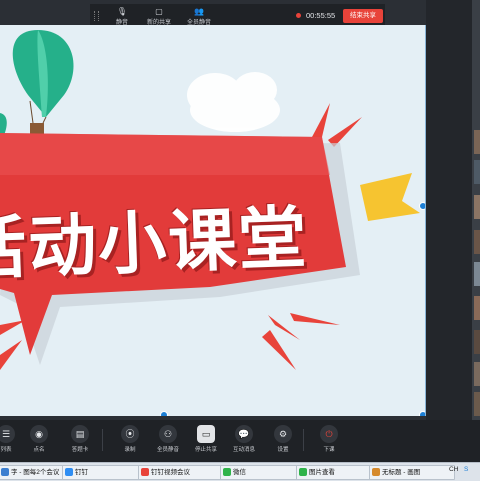 The height and width of the screenshot is (481, 480). What do you see at coordinates (401, 472) in the screenshot?
I see `taskbar-item-label: 无标题 - 画图` at bounding box center [401, 472].